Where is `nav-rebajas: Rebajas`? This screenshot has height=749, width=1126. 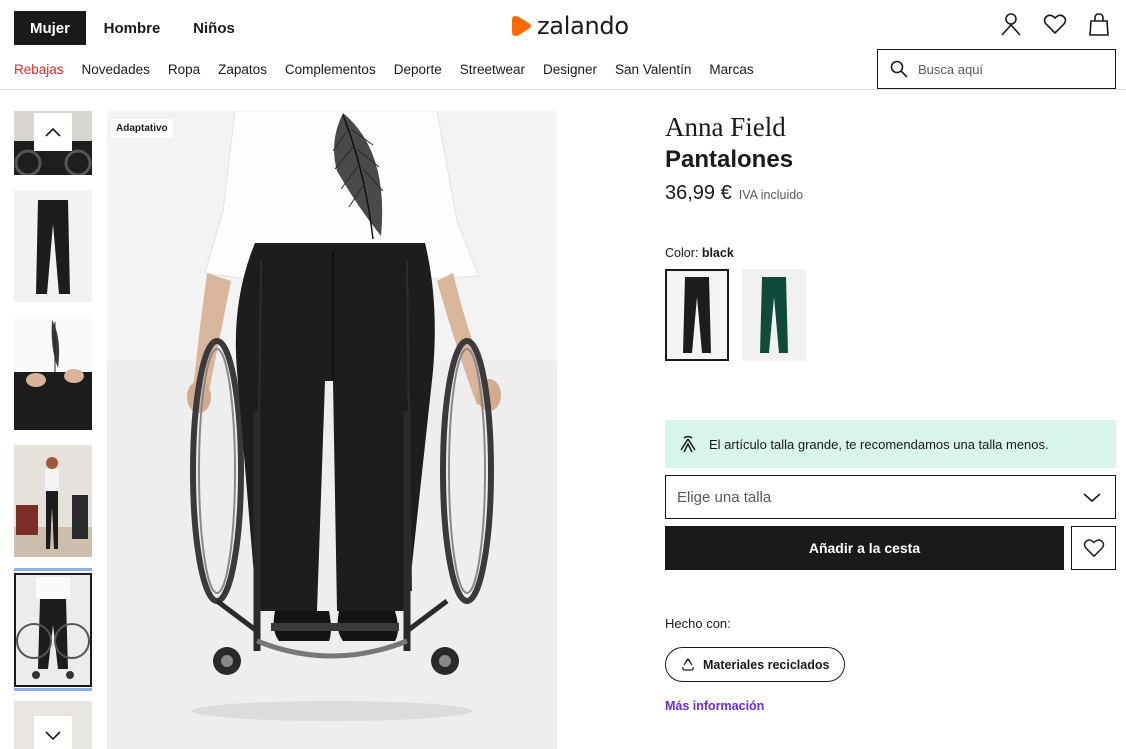
nav-rebajas: Rebajas is located at coordinates (39, 69).